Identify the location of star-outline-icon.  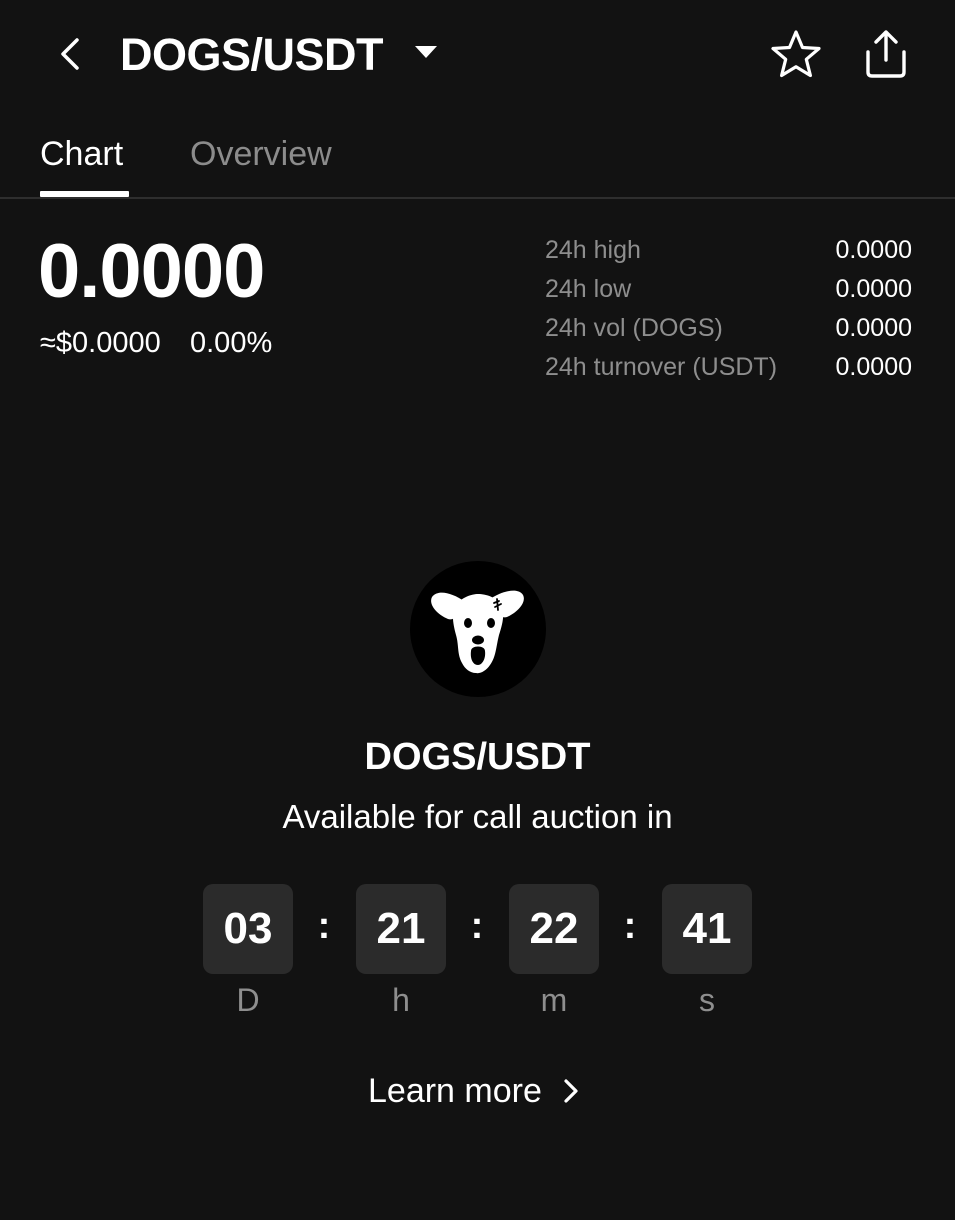
(796, 54).